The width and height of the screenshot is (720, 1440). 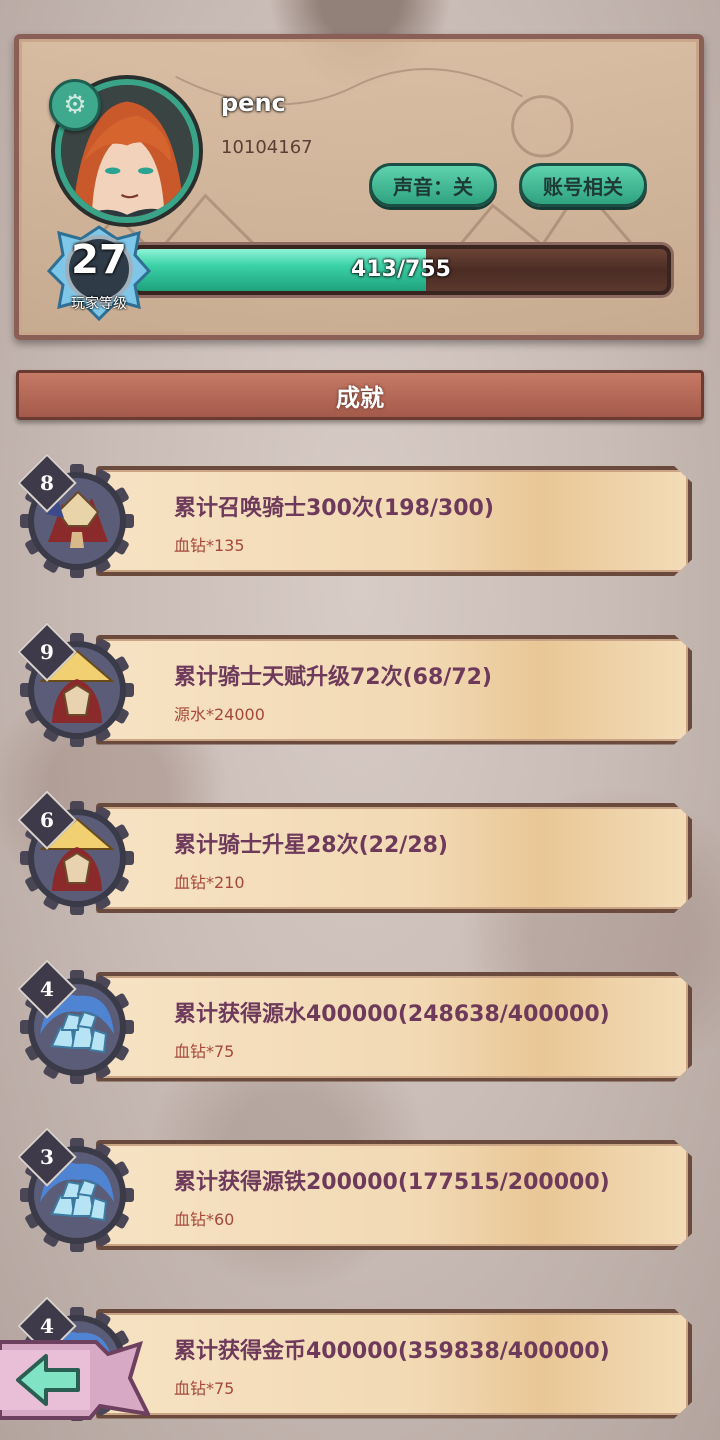 I want to click on achievement-item: 累计骑士升星28次(22/28) 血钻*210 6, so click(x=357, y=856).